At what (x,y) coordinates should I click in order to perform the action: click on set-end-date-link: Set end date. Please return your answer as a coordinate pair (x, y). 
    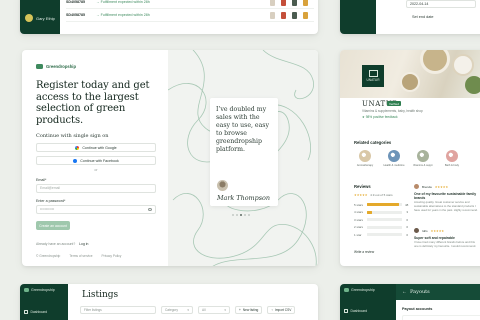
    Looking at the image, I should click on (423, 17).